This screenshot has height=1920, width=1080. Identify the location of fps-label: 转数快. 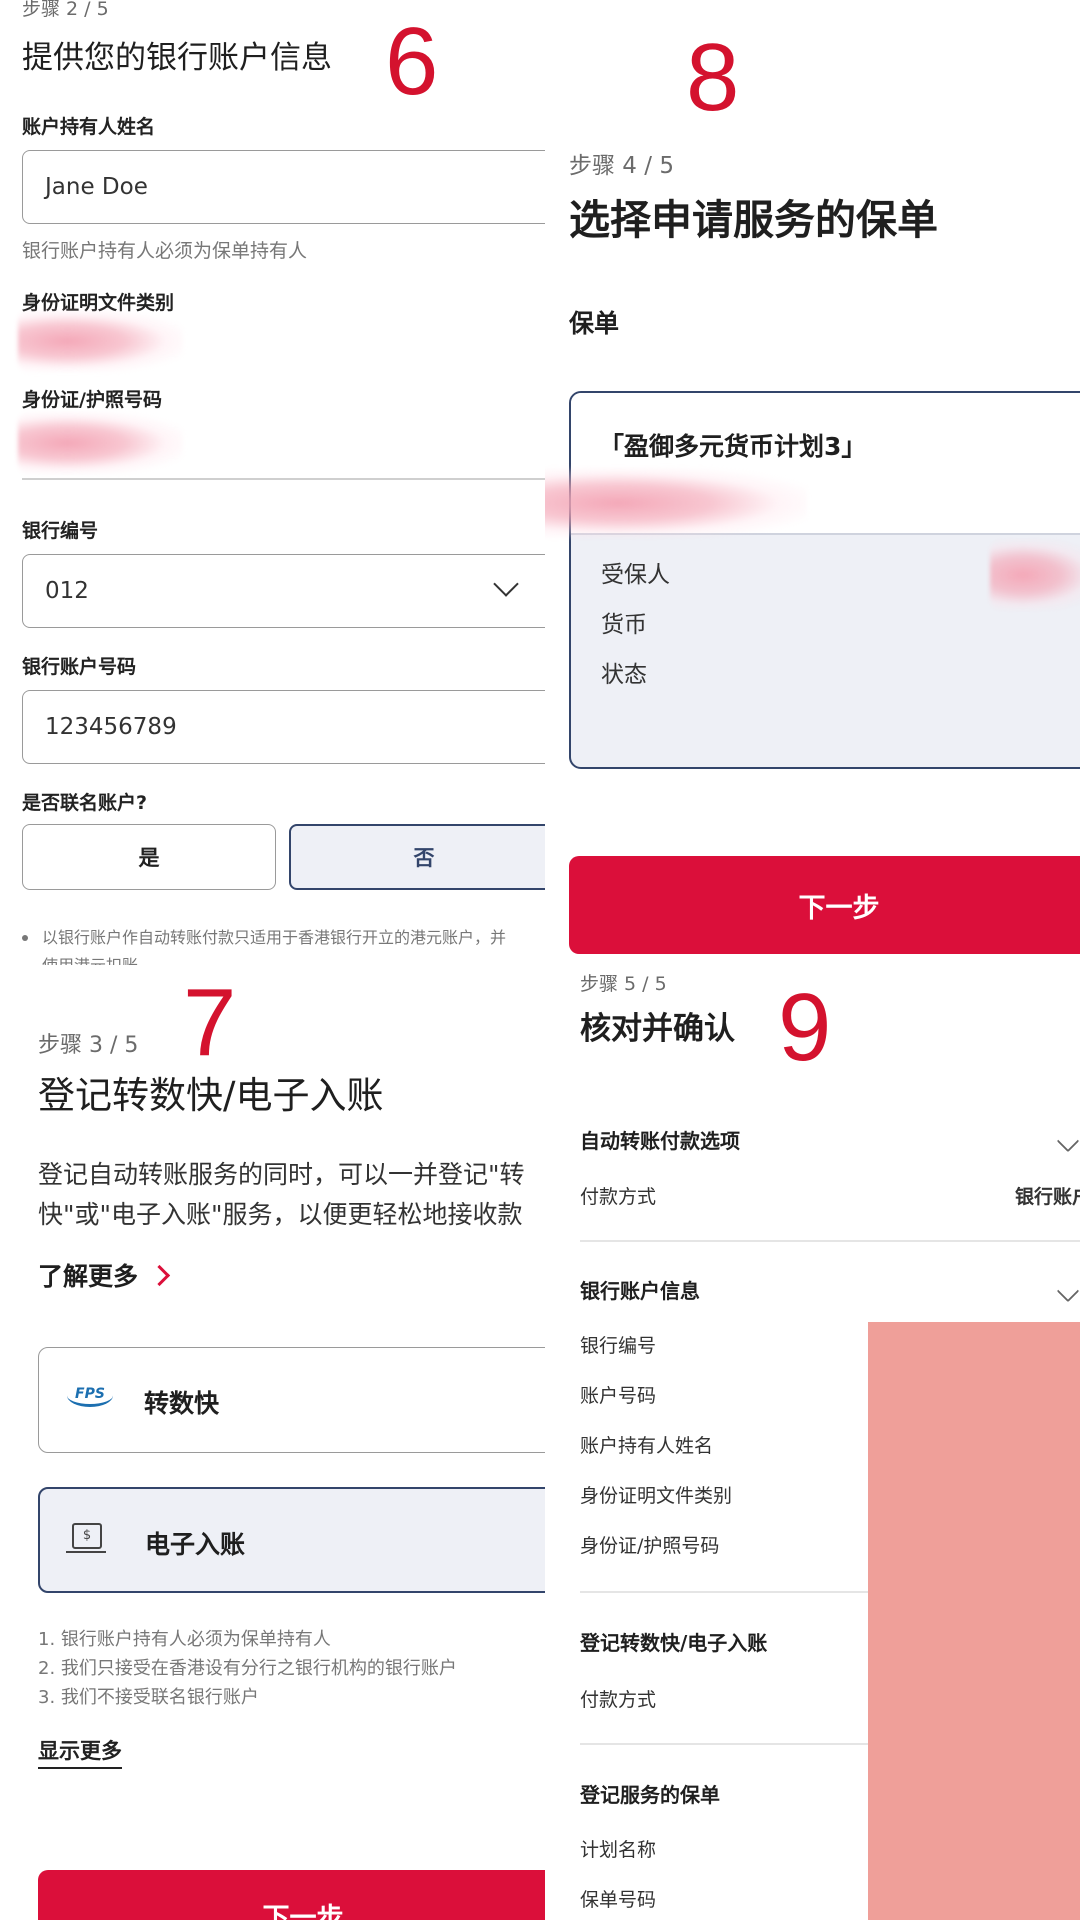
(182, 1403).